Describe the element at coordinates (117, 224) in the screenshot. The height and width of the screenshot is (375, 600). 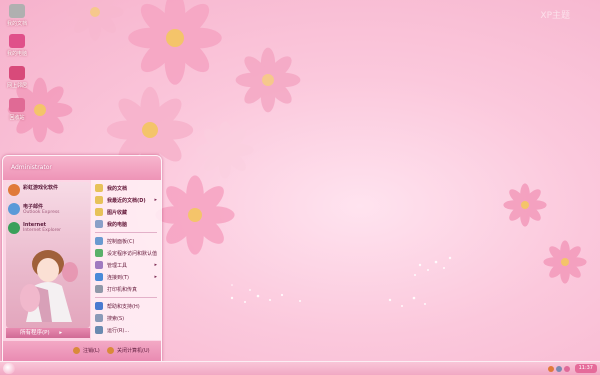
I see `menu-item-label: 我的电脑` at that location.